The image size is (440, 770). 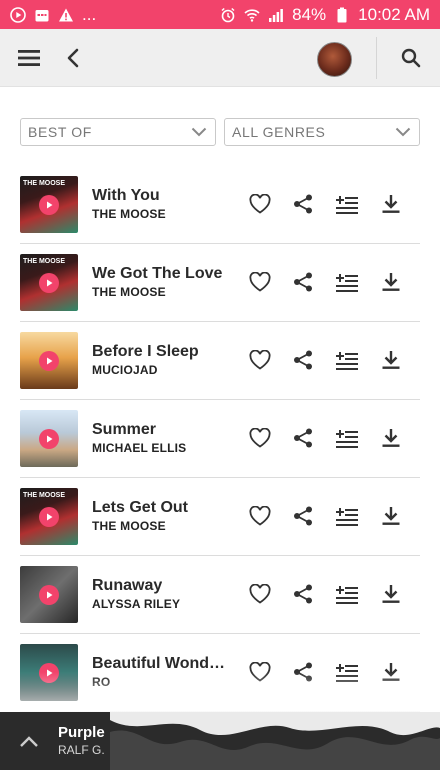 I want to click on search-icon, so click(x=411, y=58).